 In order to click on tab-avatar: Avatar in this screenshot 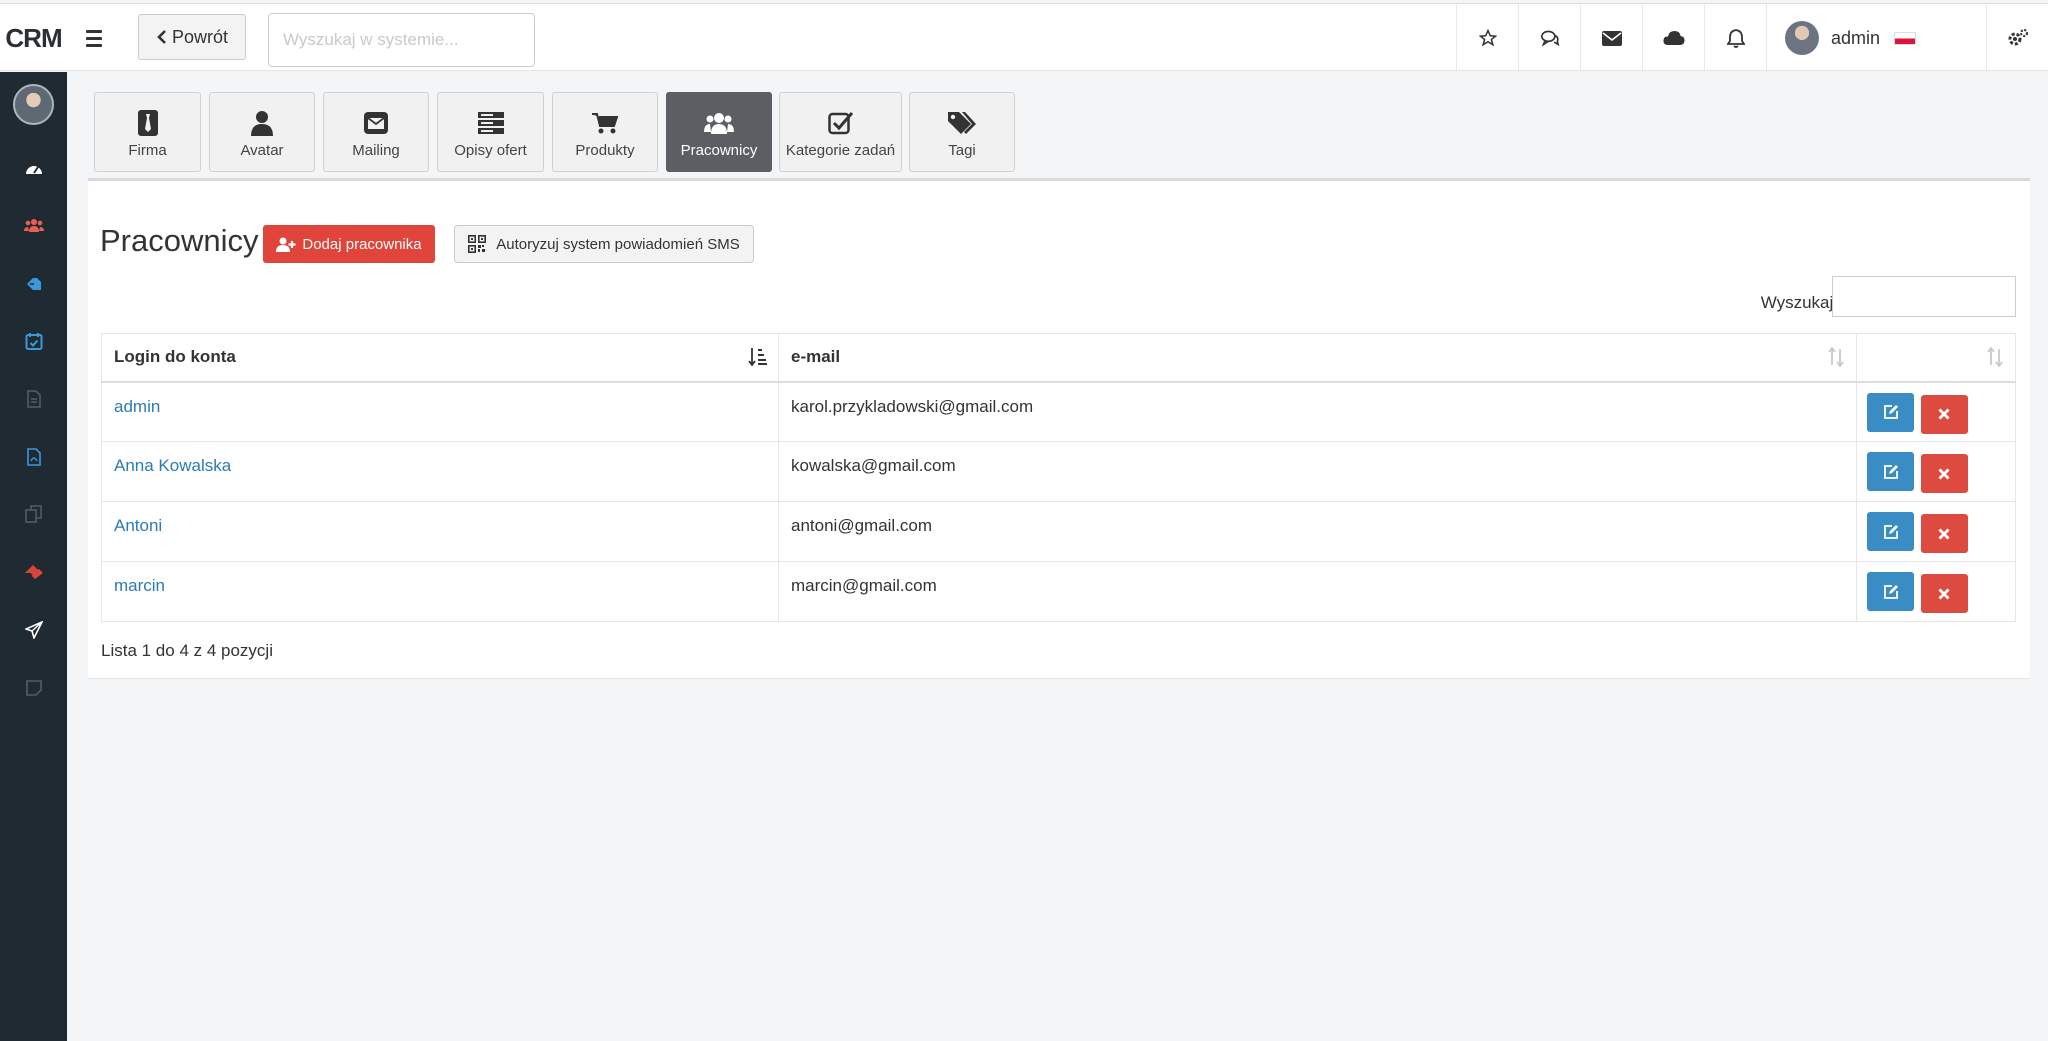, I will do `click(262, 132)`.